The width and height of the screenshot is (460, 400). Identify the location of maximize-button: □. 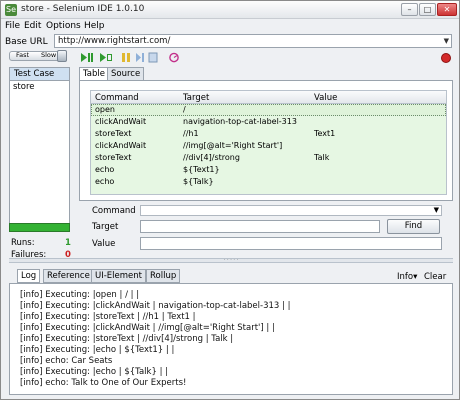
(427, 9).